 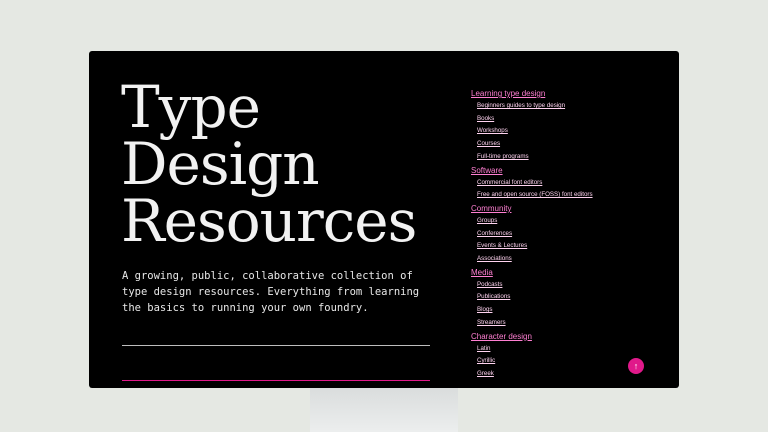 What do you see at coordinates (269, 221) in the screenshot?
I see `title-line-3: Resources` at bounding box center [269, 221].